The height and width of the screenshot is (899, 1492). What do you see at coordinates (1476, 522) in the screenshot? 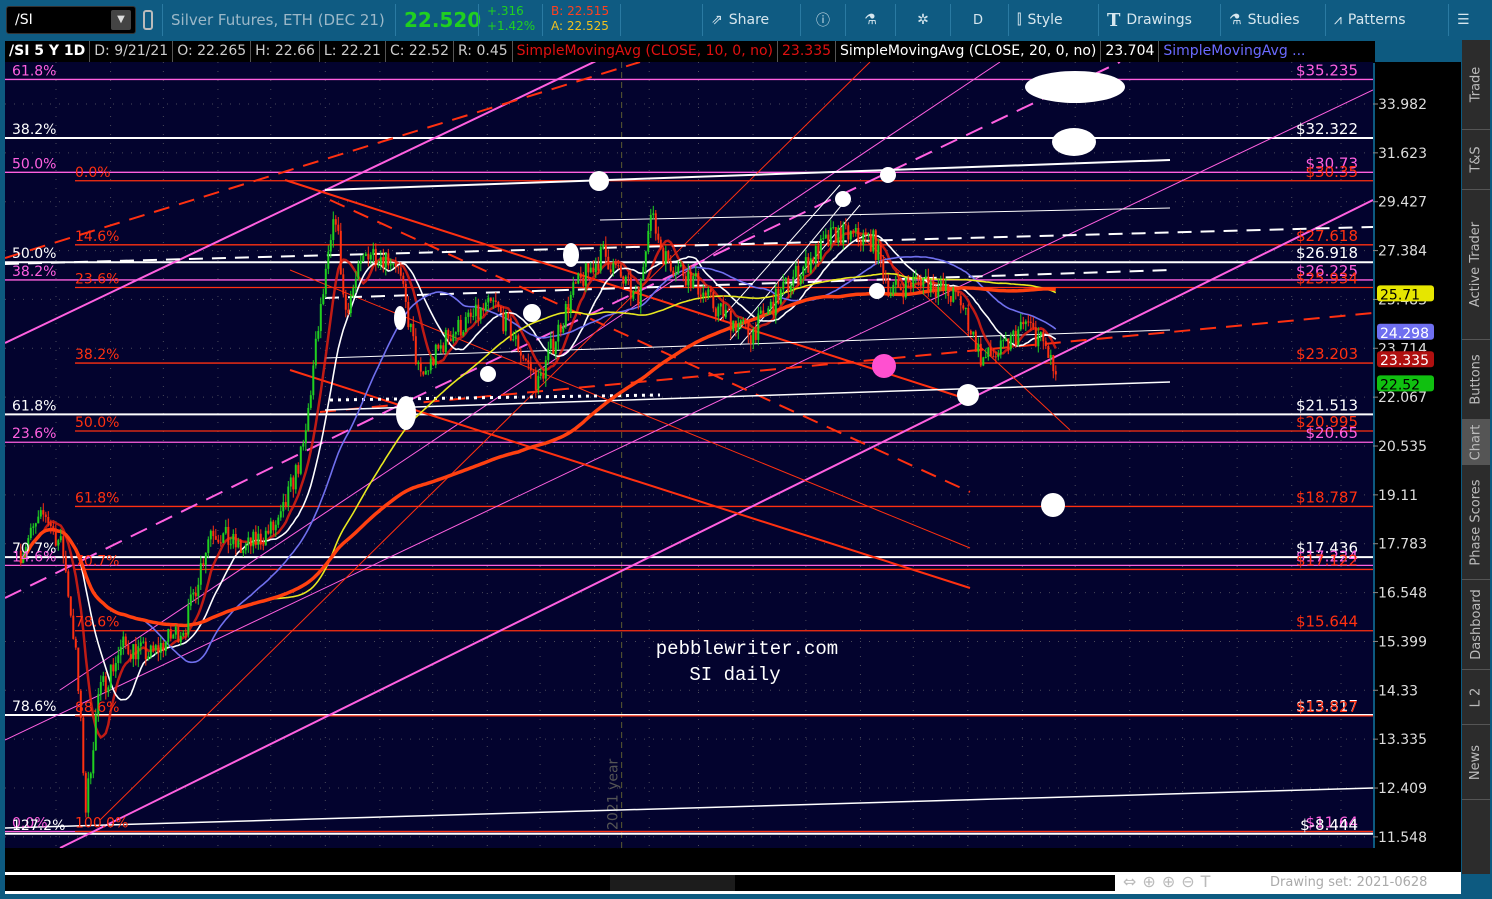
I see `side-tab-phase-scores: Phase Scores` at bounding box center [1476, 522].